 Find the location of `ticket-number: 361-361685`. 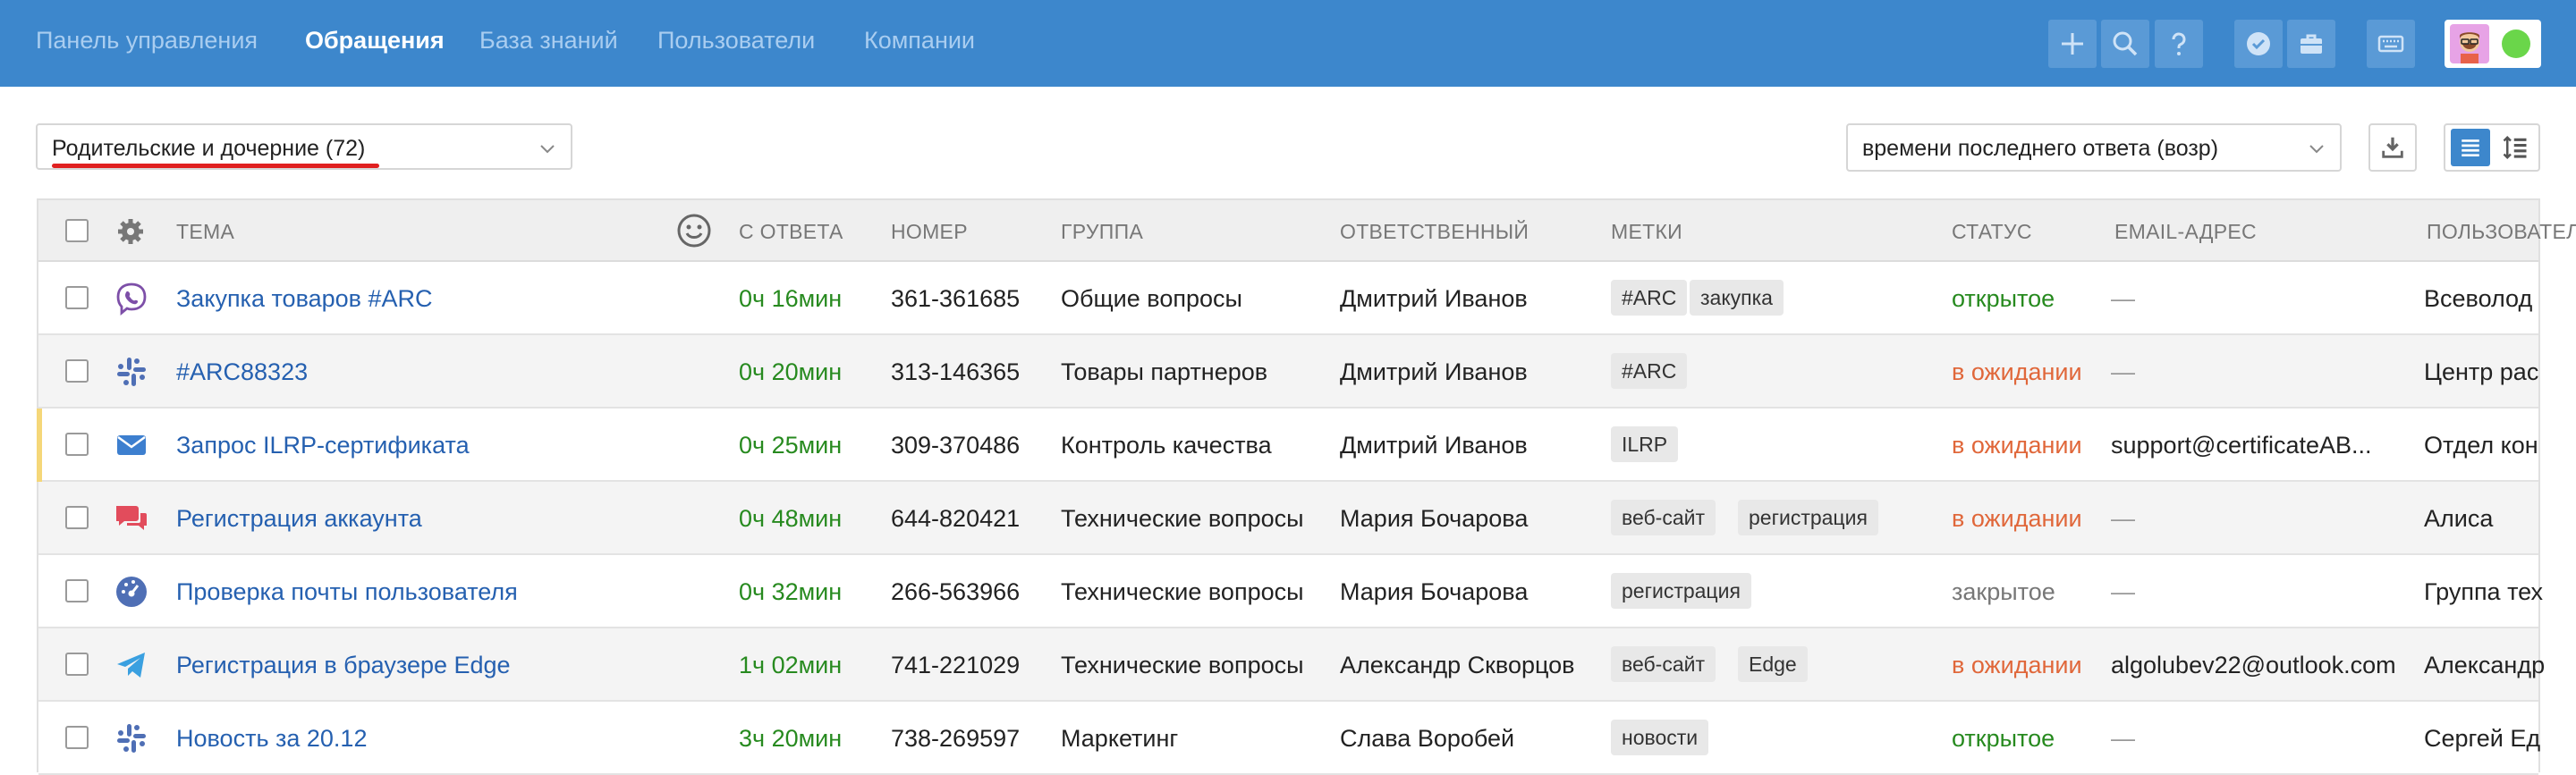

ticket-number: 361-361685 is located at coordinates (956, 298).